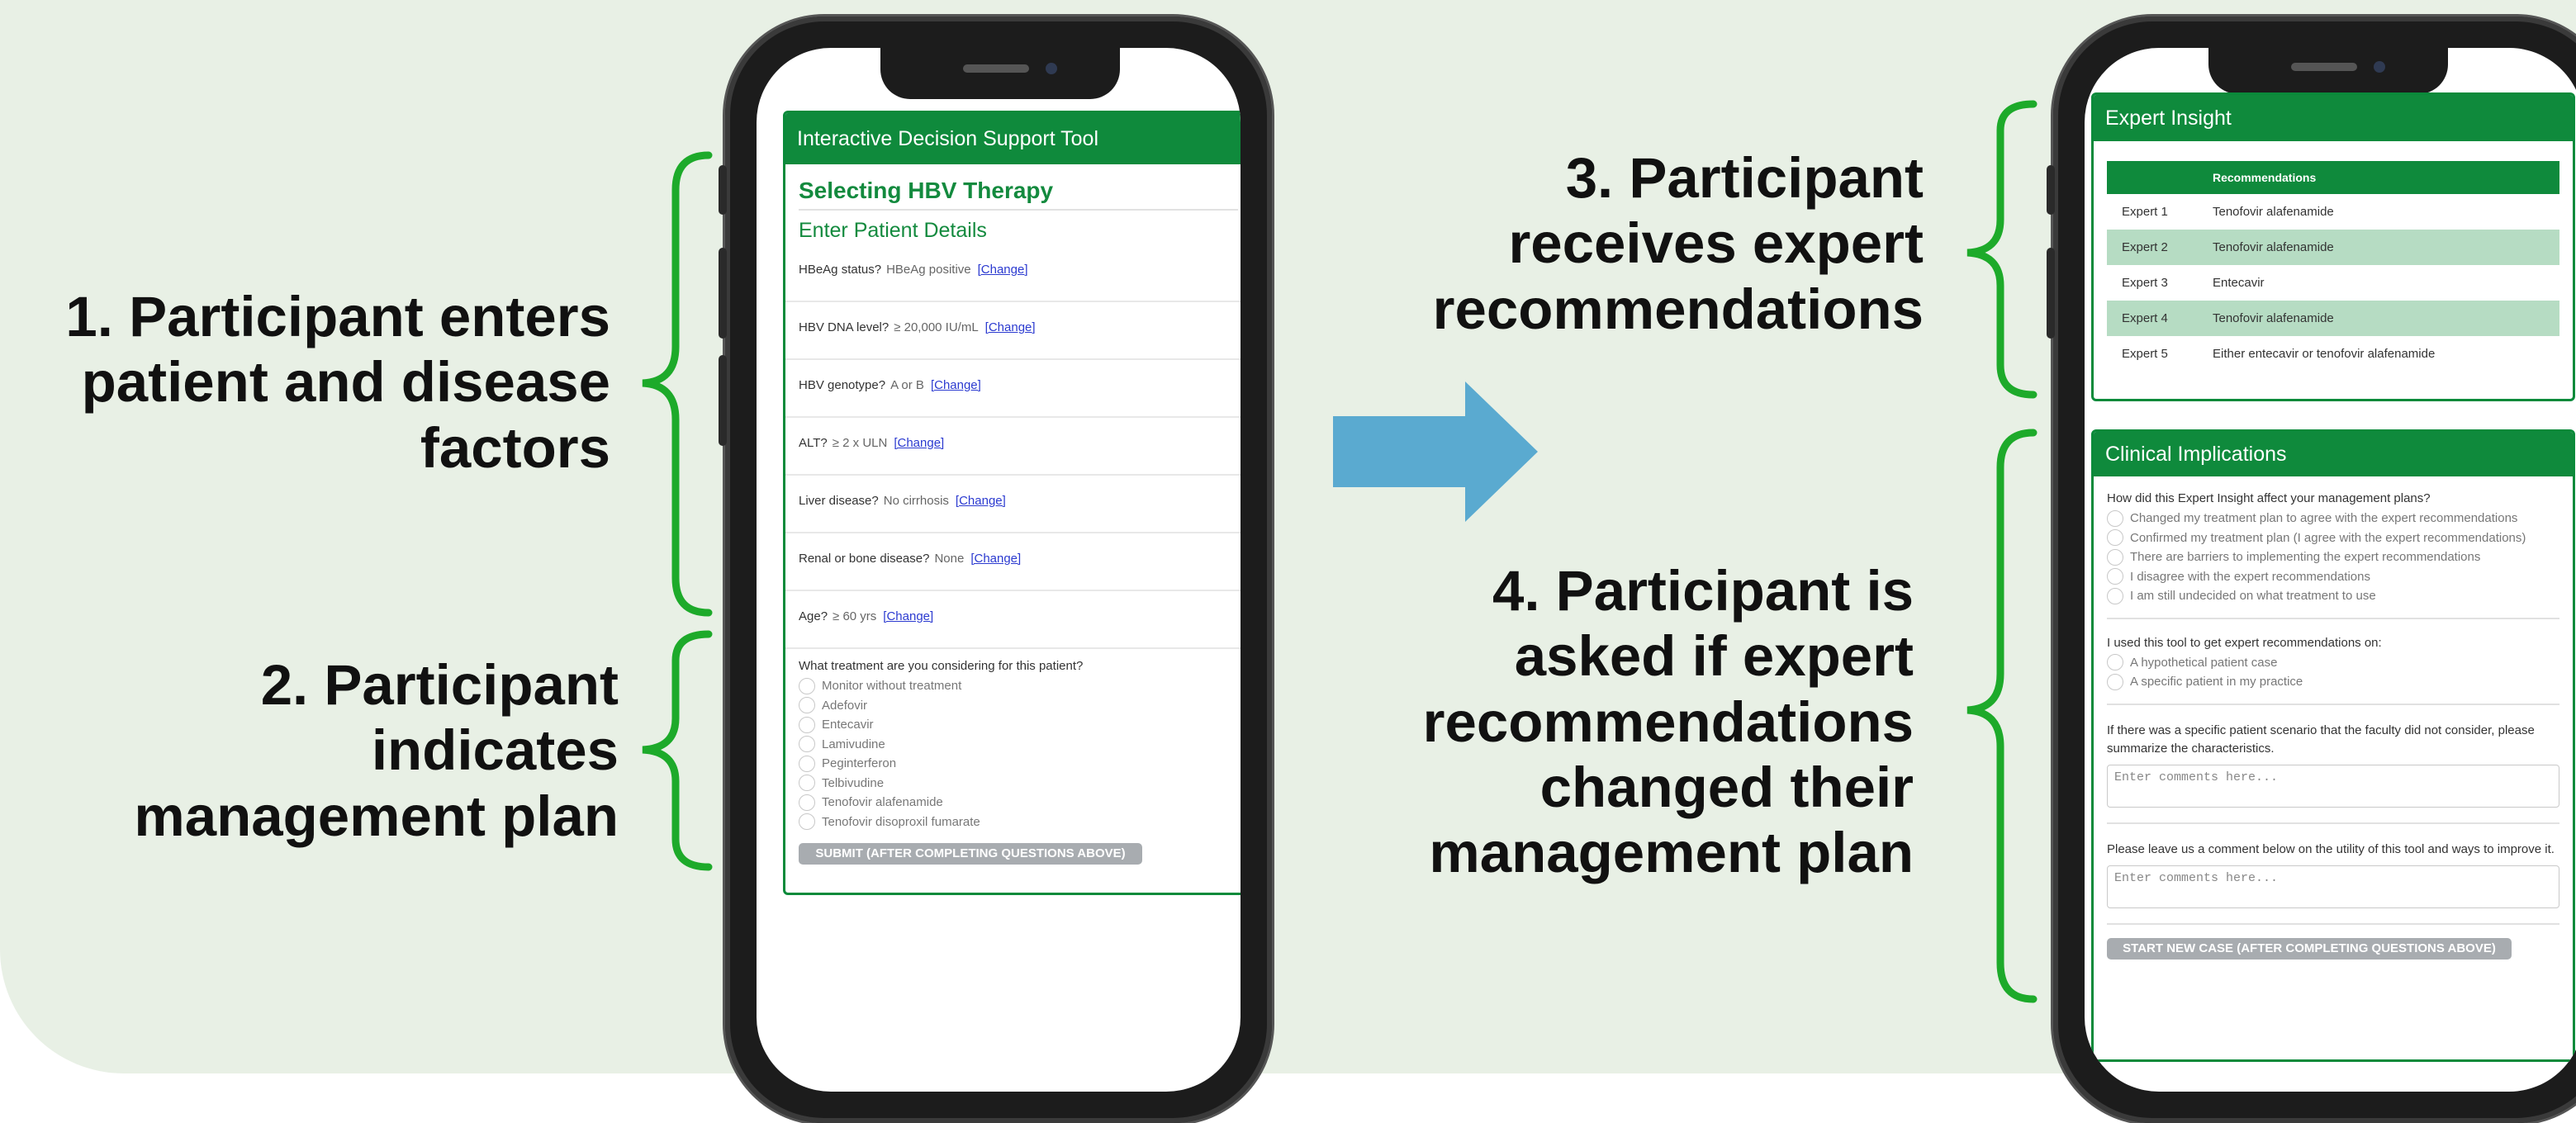 The image size is (2576, 1123). Describe the element at coordinates (1013, 784) in the screenshot. I see `radio-option: Telbivudine` at that location.